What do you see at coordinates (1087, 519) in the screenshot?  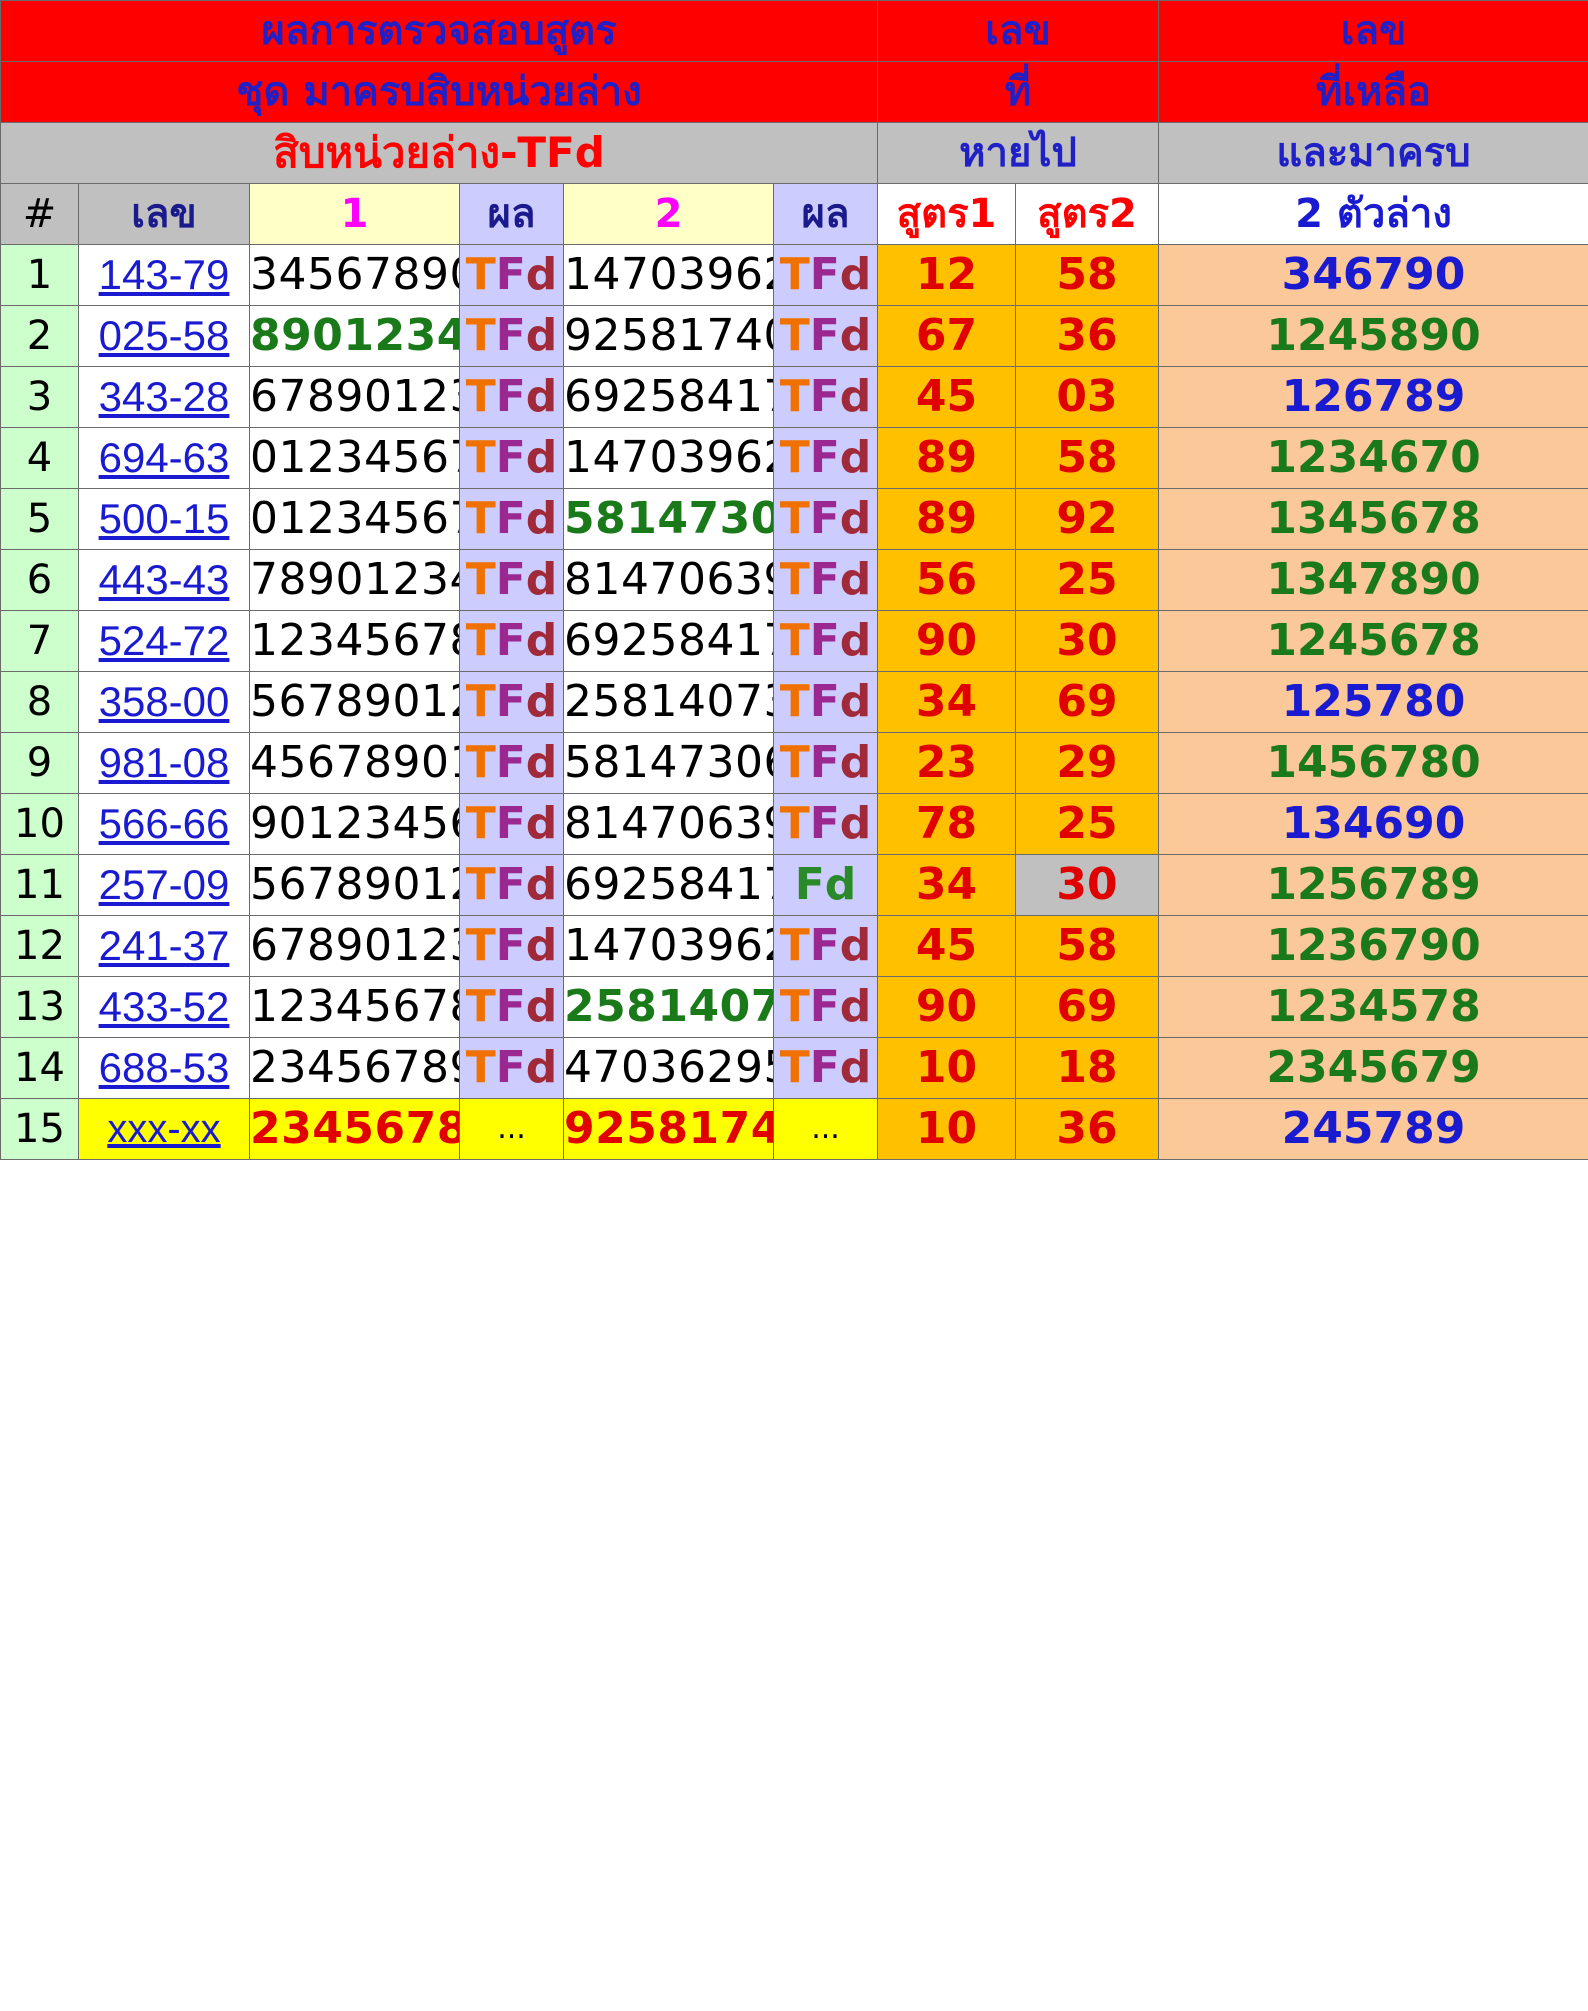 I see `missing-formula2: 92` at bounding box center [1087, 519].